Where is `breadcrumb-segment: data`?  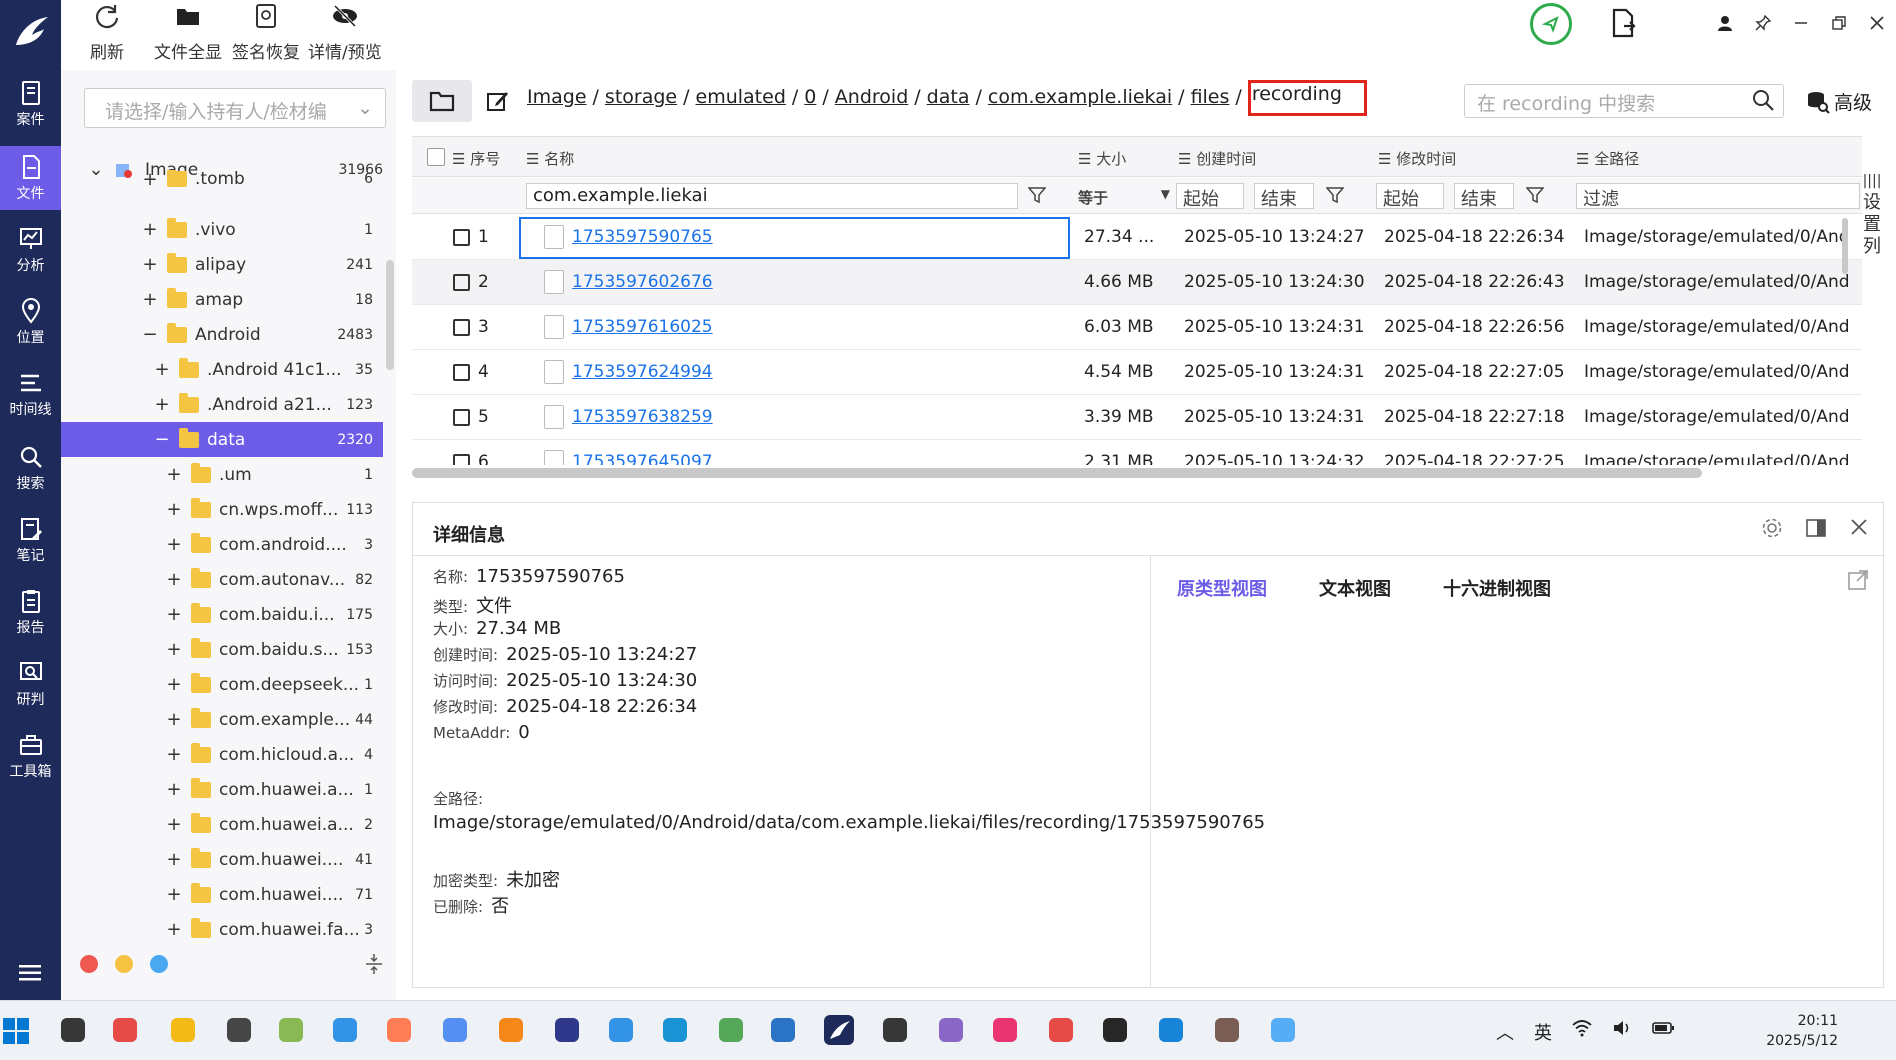
breadcrumb-segment: data is located at coordinates (948, 101).